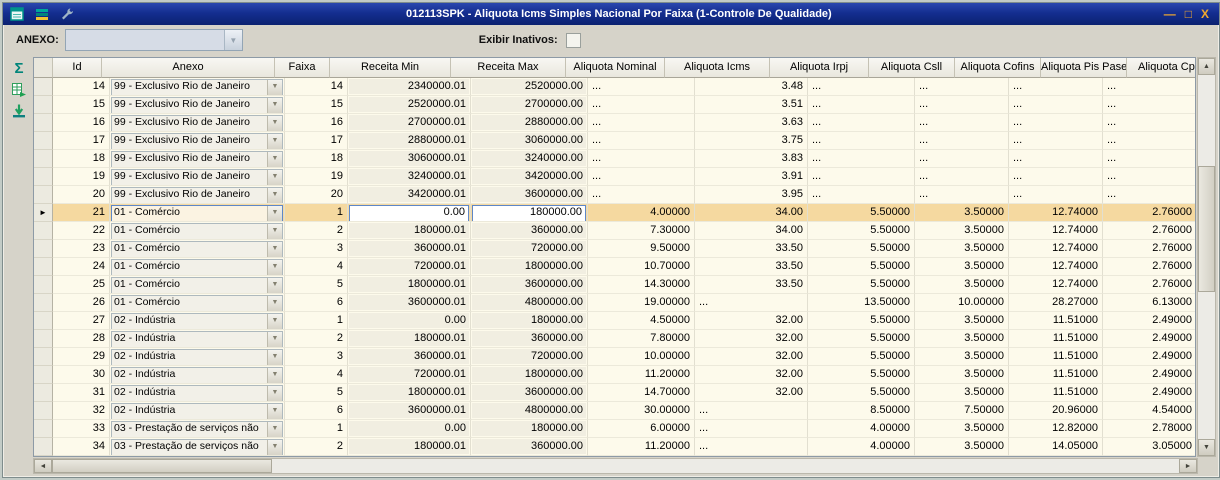  What do you see at coordinates (81, 87) in the screenshot?
I see `cell-id: 14` at bounding box center [81, 87].